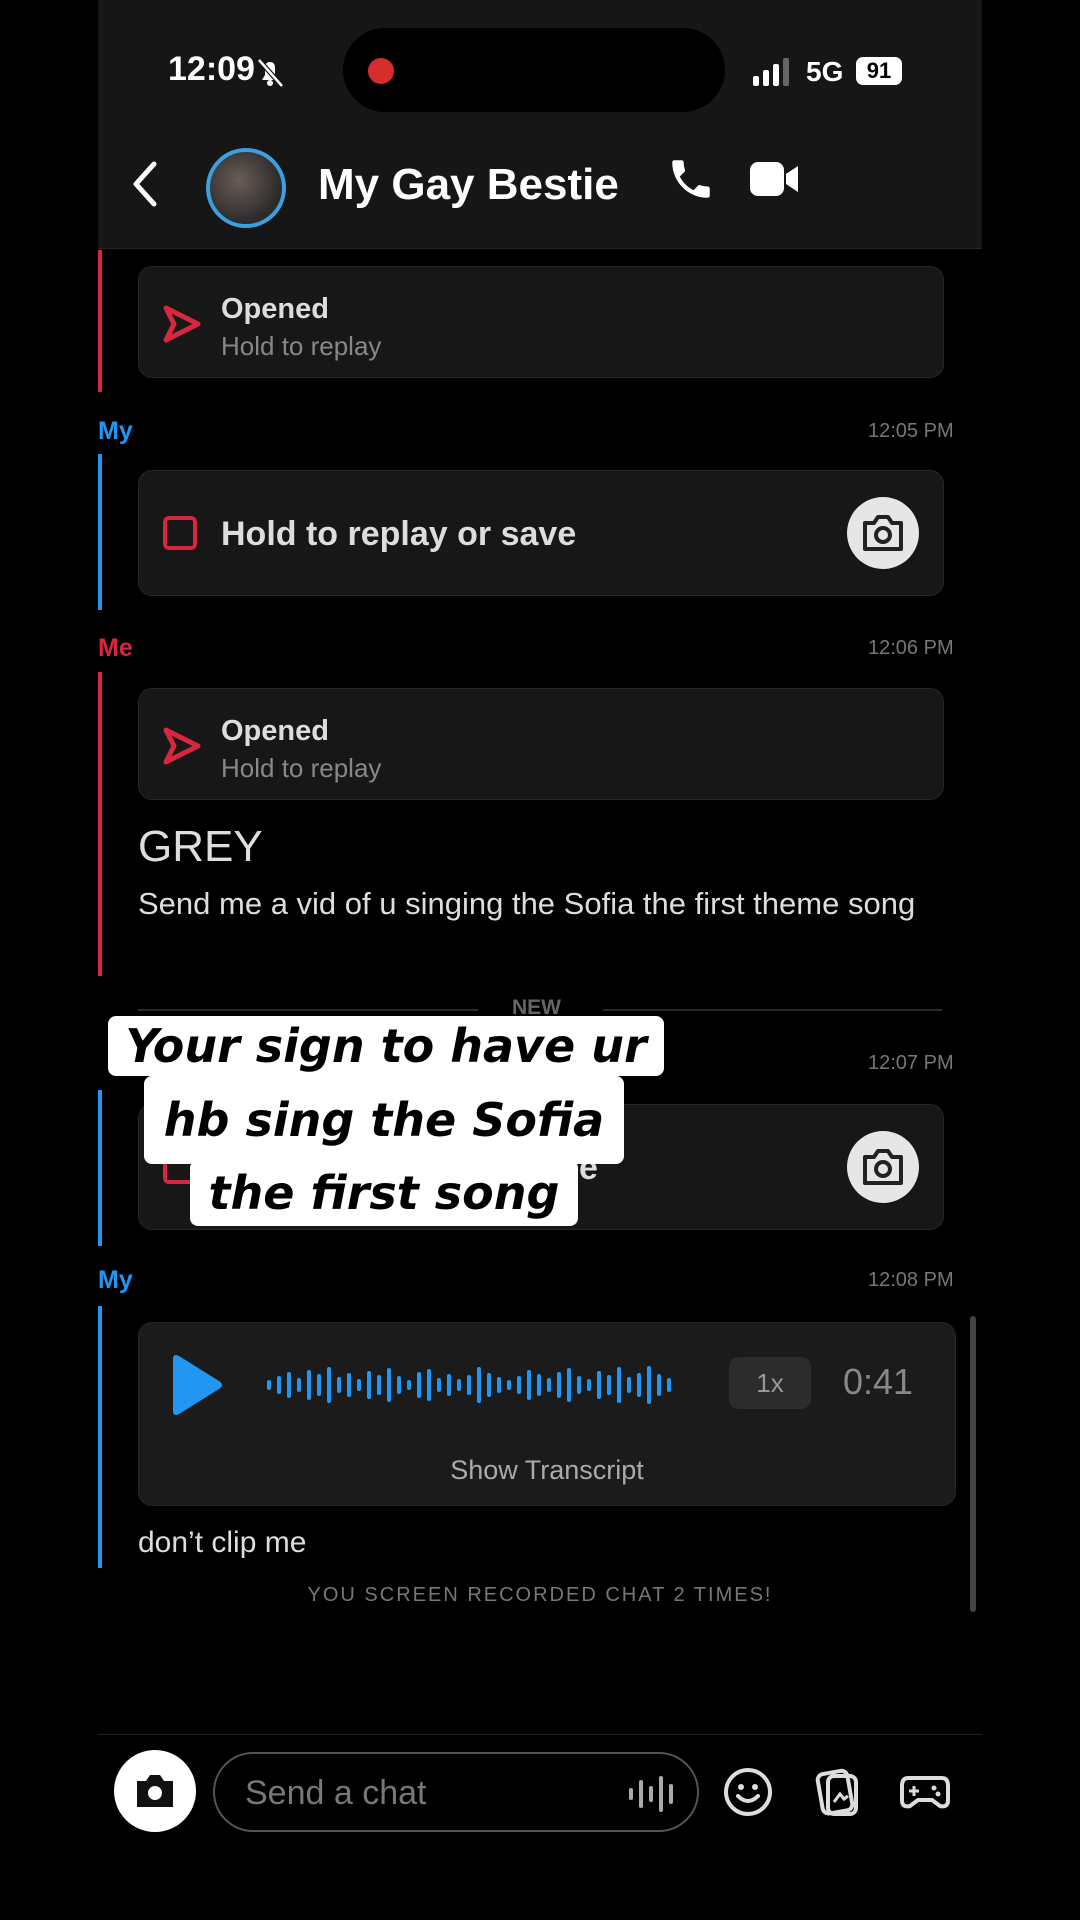 This screenshot has width=1080, height=1920. What do you see at coordinates (911, 431) in the screenshot?
I see `message-timestamp: 12:05 PM` at bounding box center [911, 431].